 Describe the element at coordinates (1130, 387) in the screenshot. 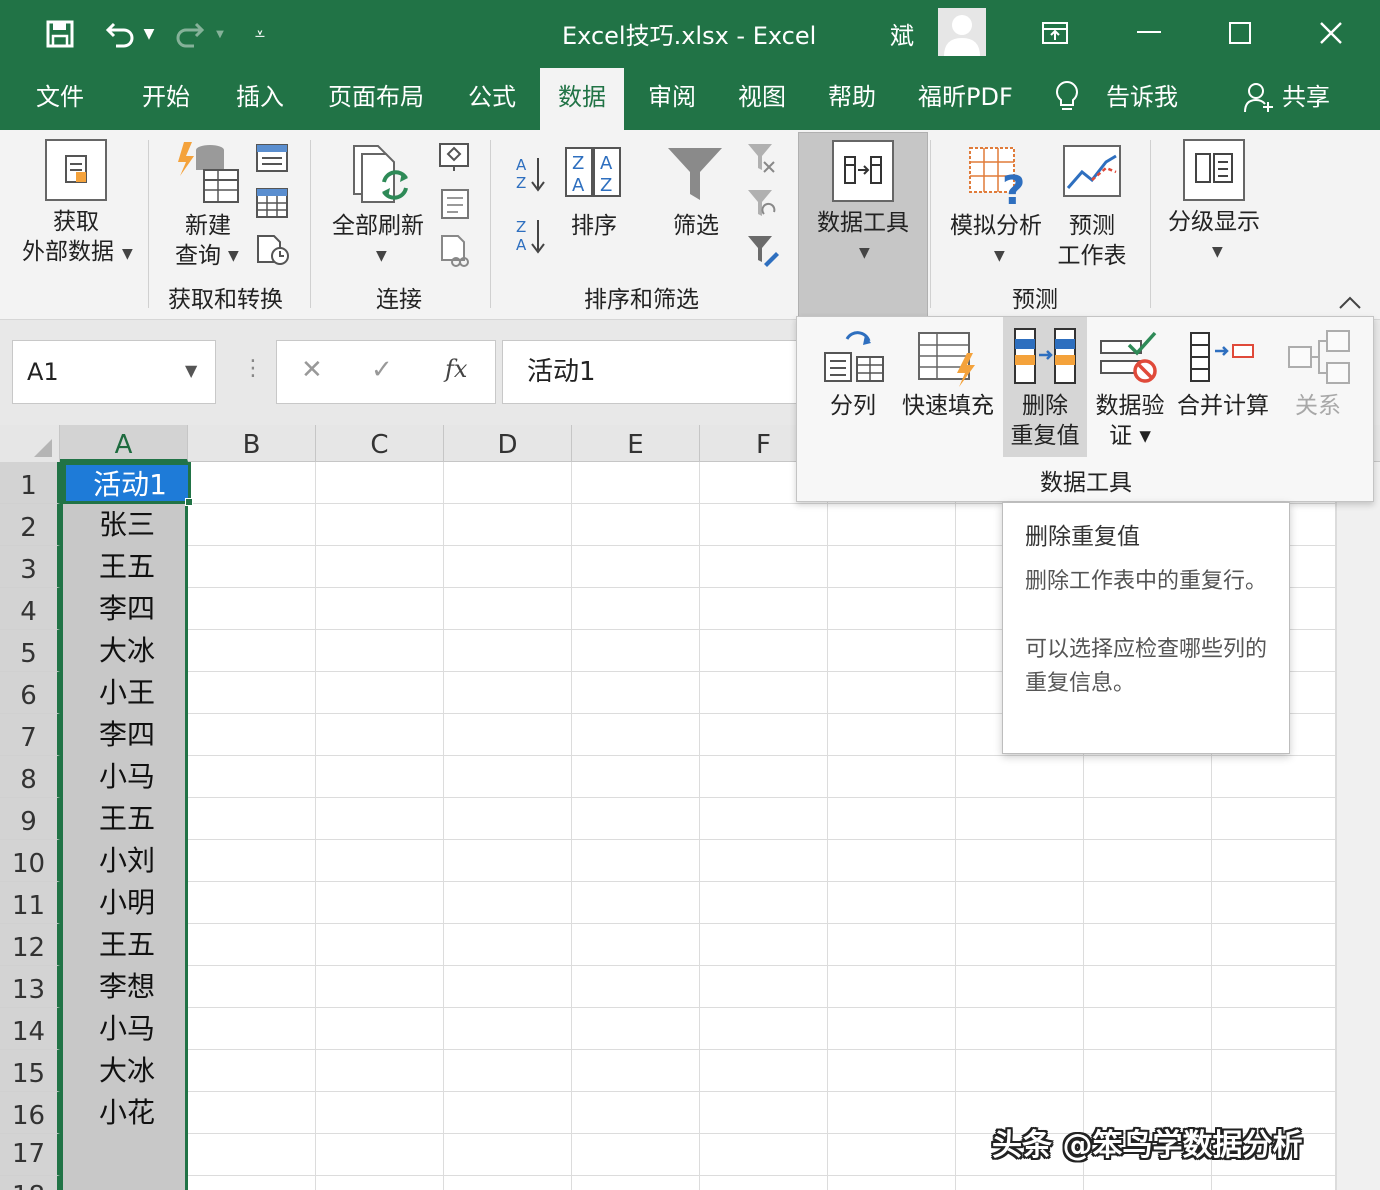

I see `data-validation-button: 数据验 证 ▾` at that location.